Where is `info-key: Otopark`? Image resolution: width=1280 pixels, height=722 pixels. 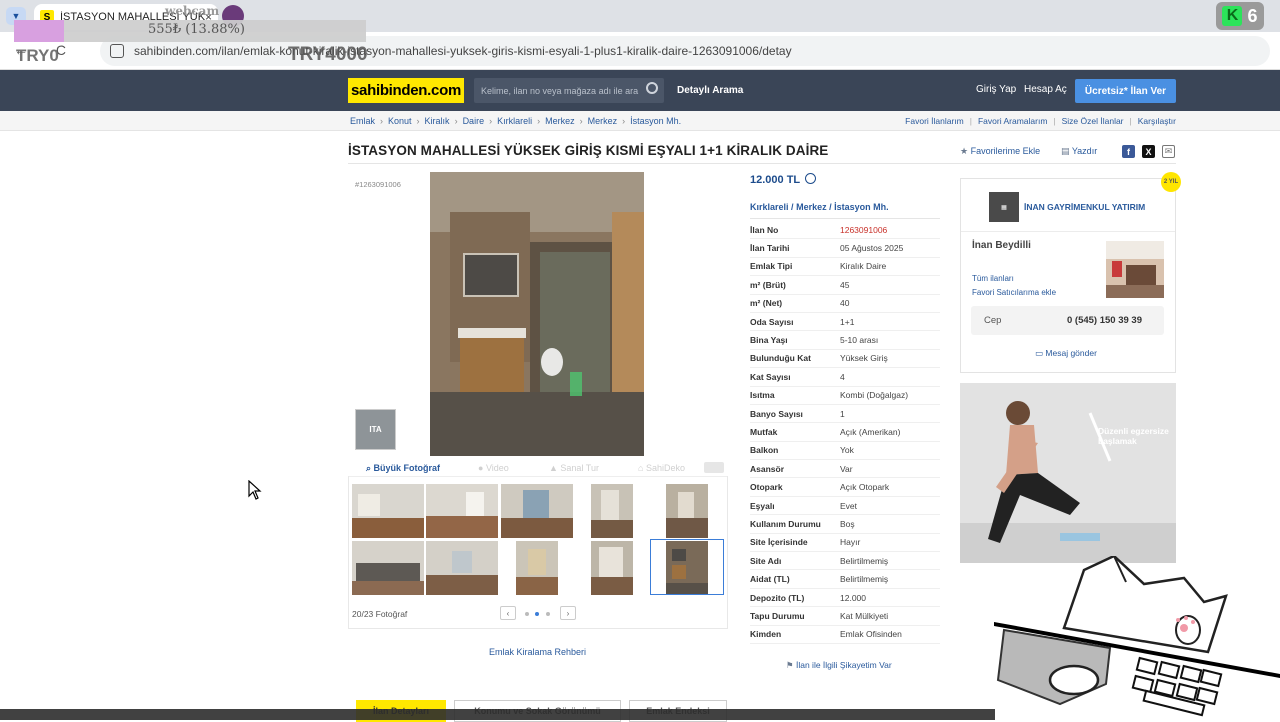 info-key: Otopark is located at coordinates (766, 487).